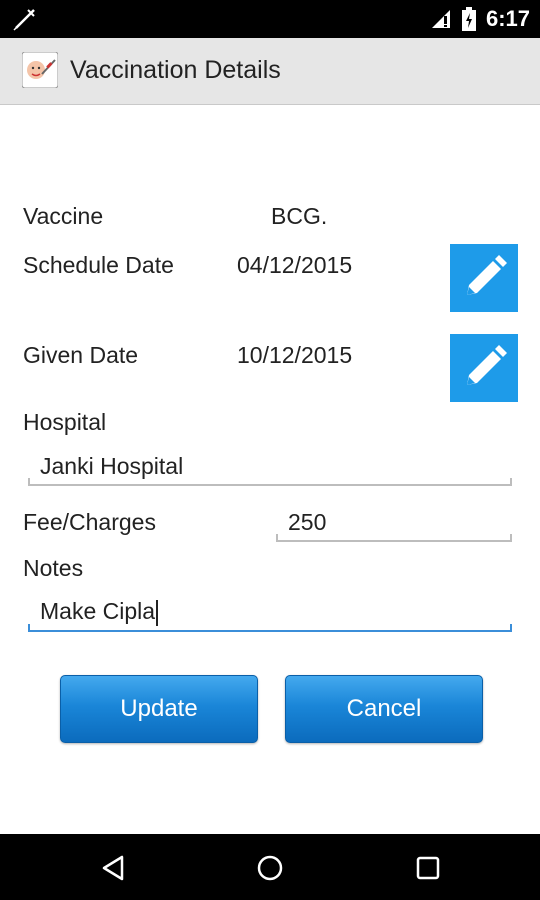  I want to click on edit-schedule-date-button, so click(484, 278).